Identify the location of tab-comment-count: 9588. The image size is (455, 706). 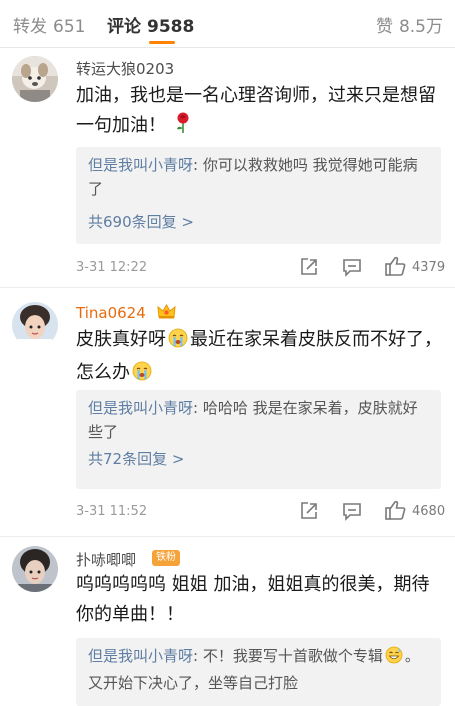
(171, 27).